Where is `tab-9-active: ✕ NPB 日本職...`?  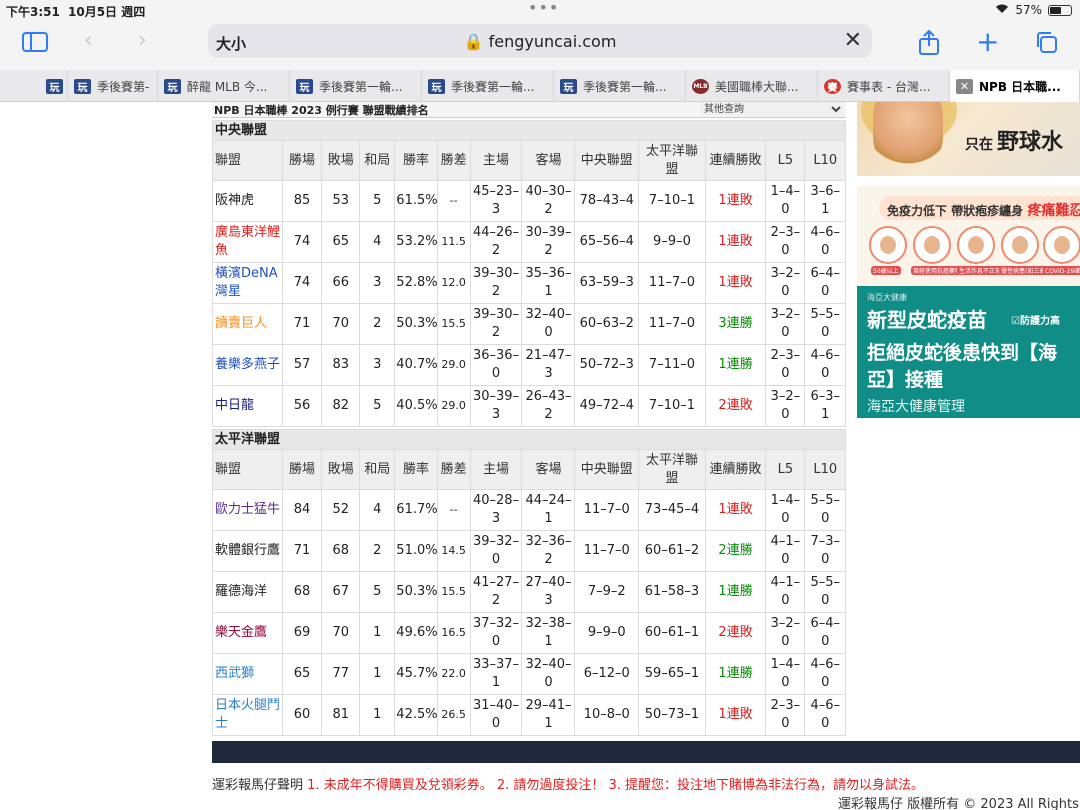
tab-9-active: ✕ NPB 日本職... is located at coordinates (1015, 86).